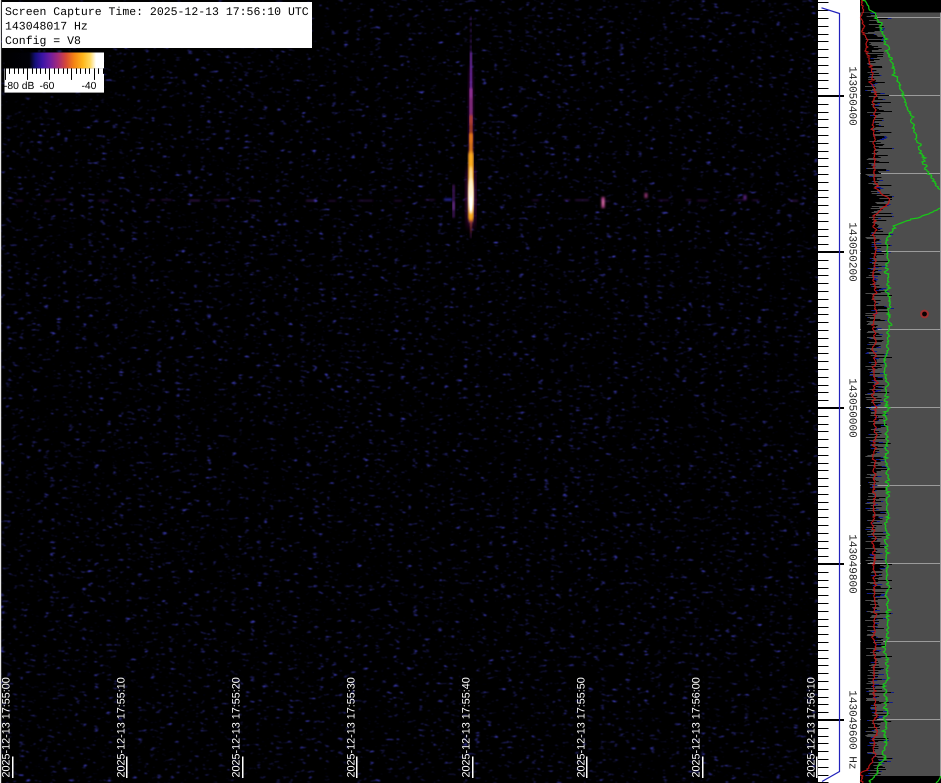  What do you see at coordinates (7, 727) in the screenshot?
I see `svg-text: 2025-12-13 17:55:00` at bounding box center [7, 727].